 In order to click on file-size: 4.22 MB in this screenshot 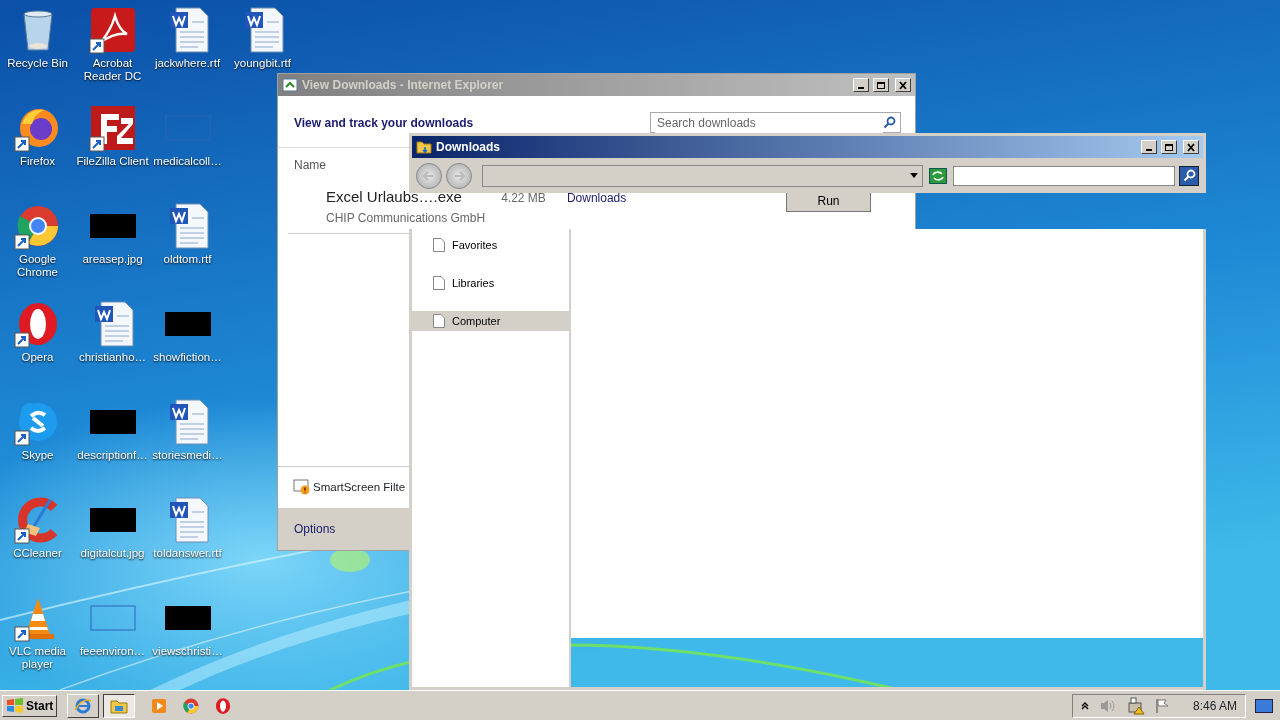, I will do `click(523, 198)`.